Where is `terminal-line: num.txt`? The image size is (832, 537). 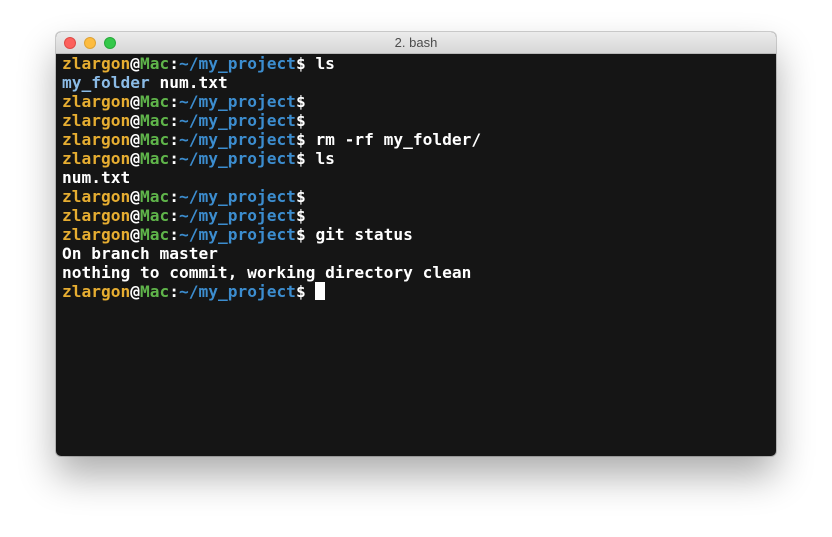
terminal-line: num.txt is located at coordinates (416, 177).